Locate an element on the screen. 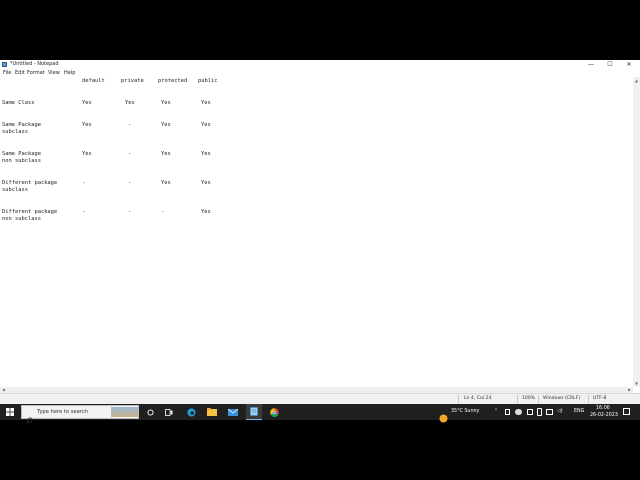 The width and height of the screenshot is (640, 480). show-hidden-icons-chevron-icon: ⌃ is located at coordinates (496, 412).